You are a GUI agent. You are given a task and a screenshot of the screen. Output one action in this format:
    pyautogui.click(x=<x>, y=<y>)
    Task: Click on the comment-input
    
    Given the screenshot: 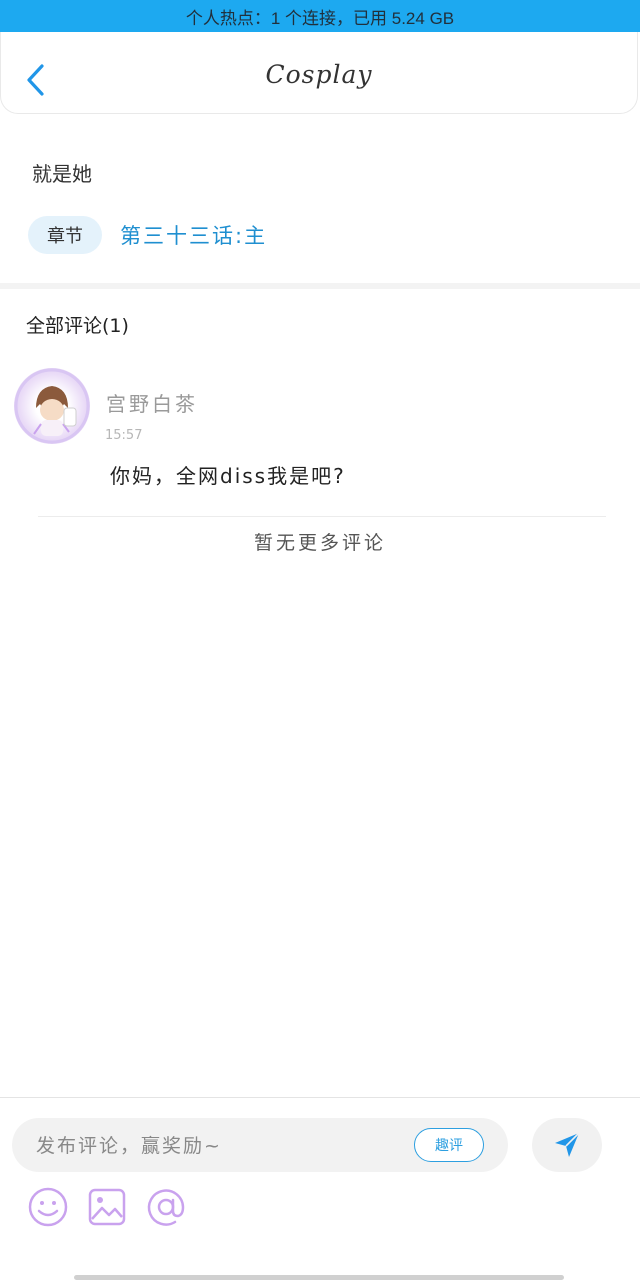 What is the action you would take?
    pyautogui.click(x=221, y=1146)
    